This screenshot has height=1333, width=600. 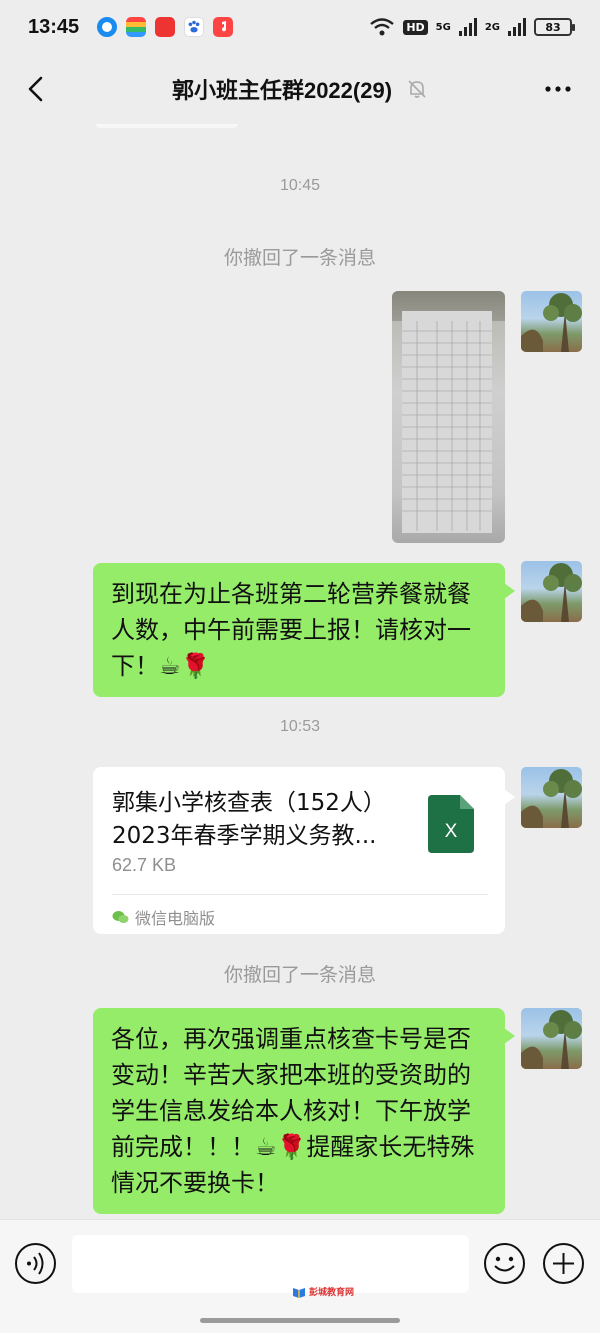 I want to click on status-app-icons, so click(x=165, y=27).